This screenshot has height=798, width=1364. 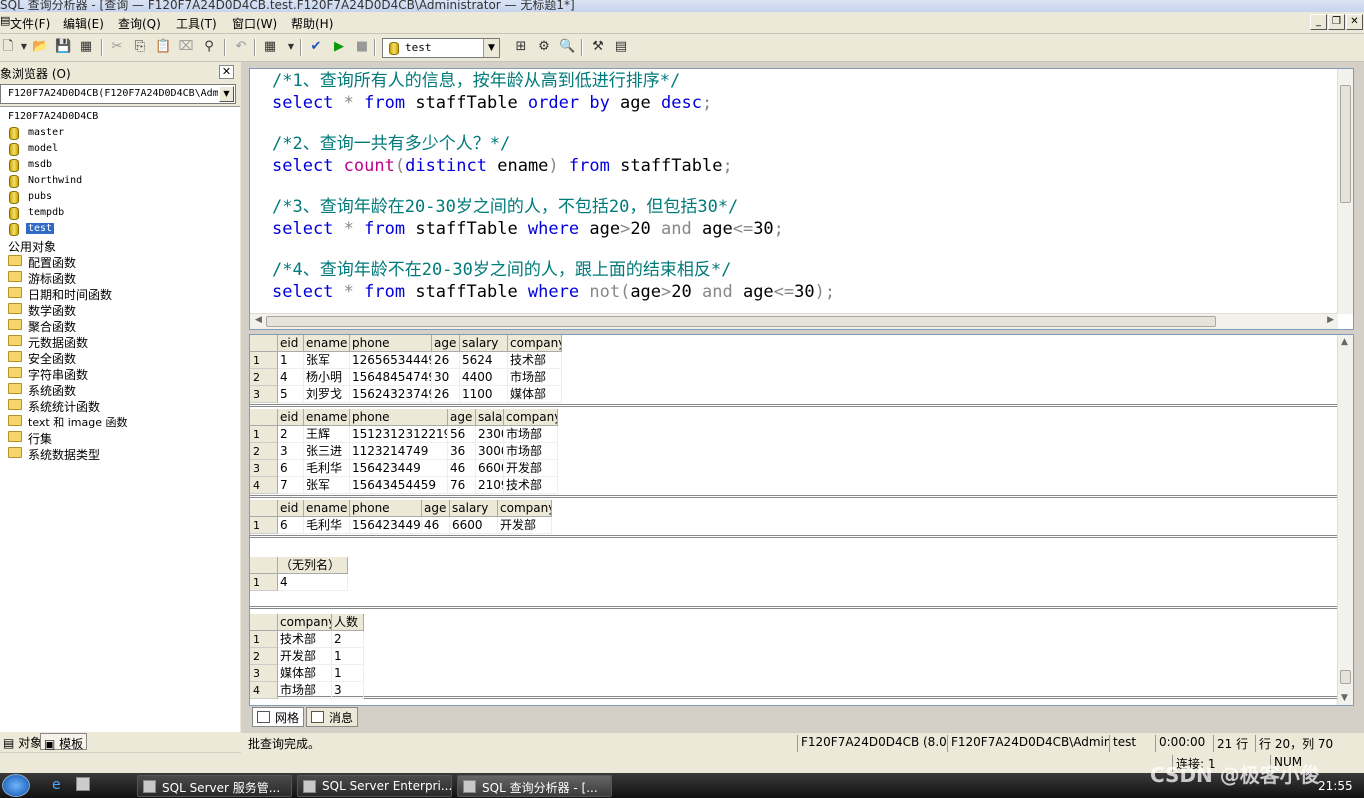 I want to click on results-vertical-scrollbar: ▲ ▼, so click(x=1345, y=520).